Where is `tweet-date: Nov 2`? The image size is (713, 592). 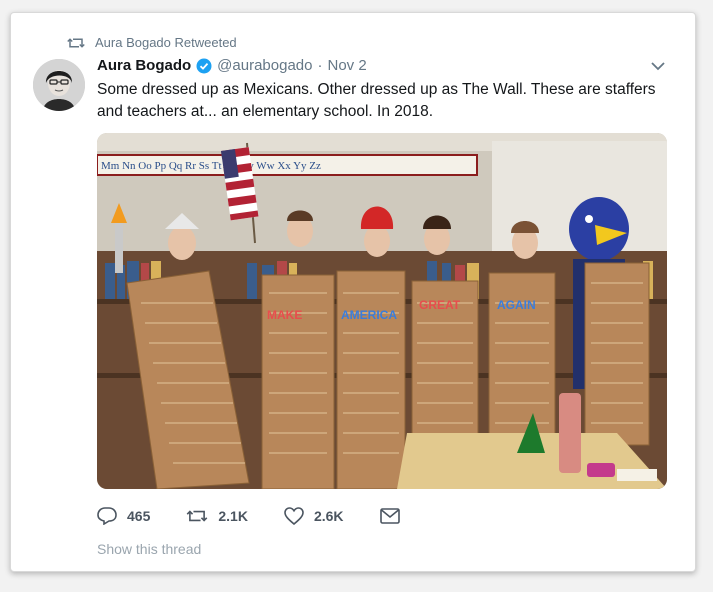
tweet-date: Nov 2 is located at coordinates (346, 65).